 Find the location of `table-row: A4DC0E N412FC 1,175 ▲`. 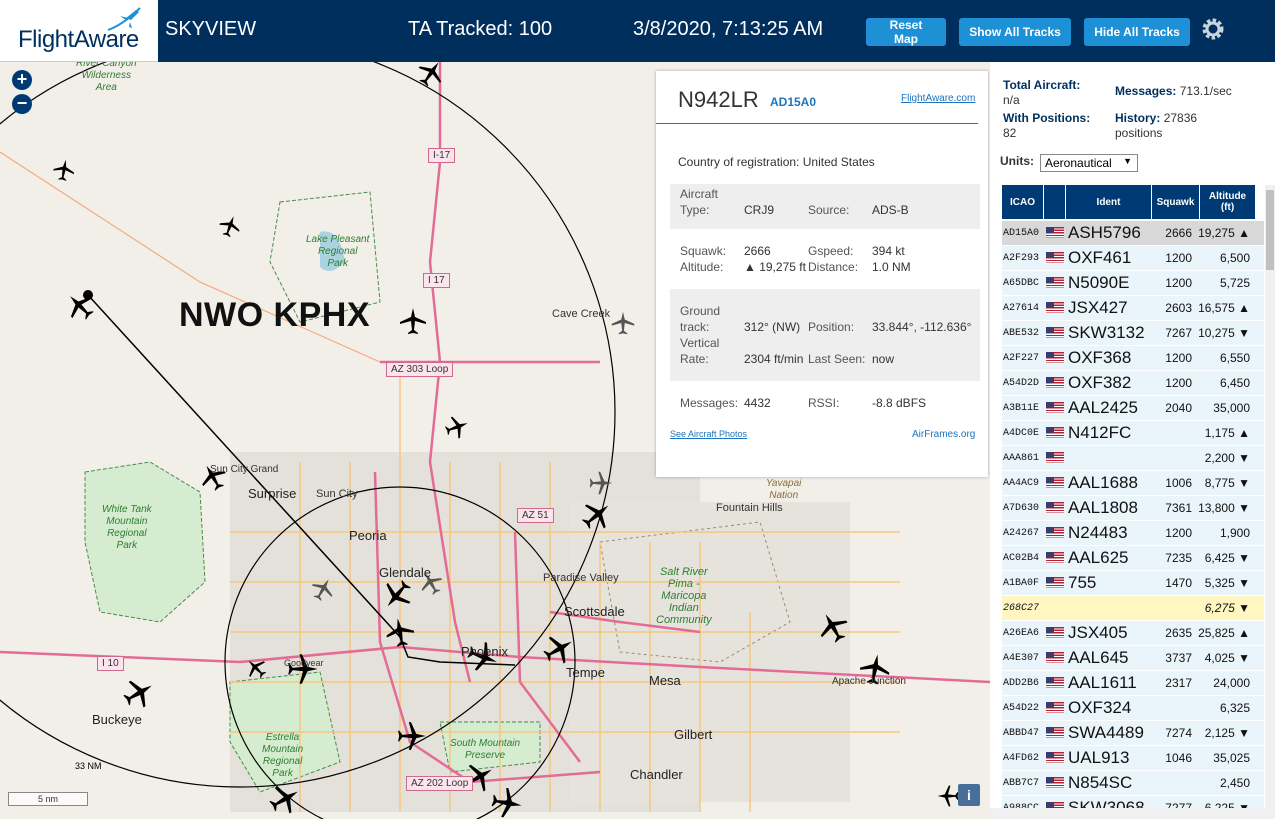

table-row: A4DC0E N412FC 1,175 ▲ is located at coordinates (1133, 433).